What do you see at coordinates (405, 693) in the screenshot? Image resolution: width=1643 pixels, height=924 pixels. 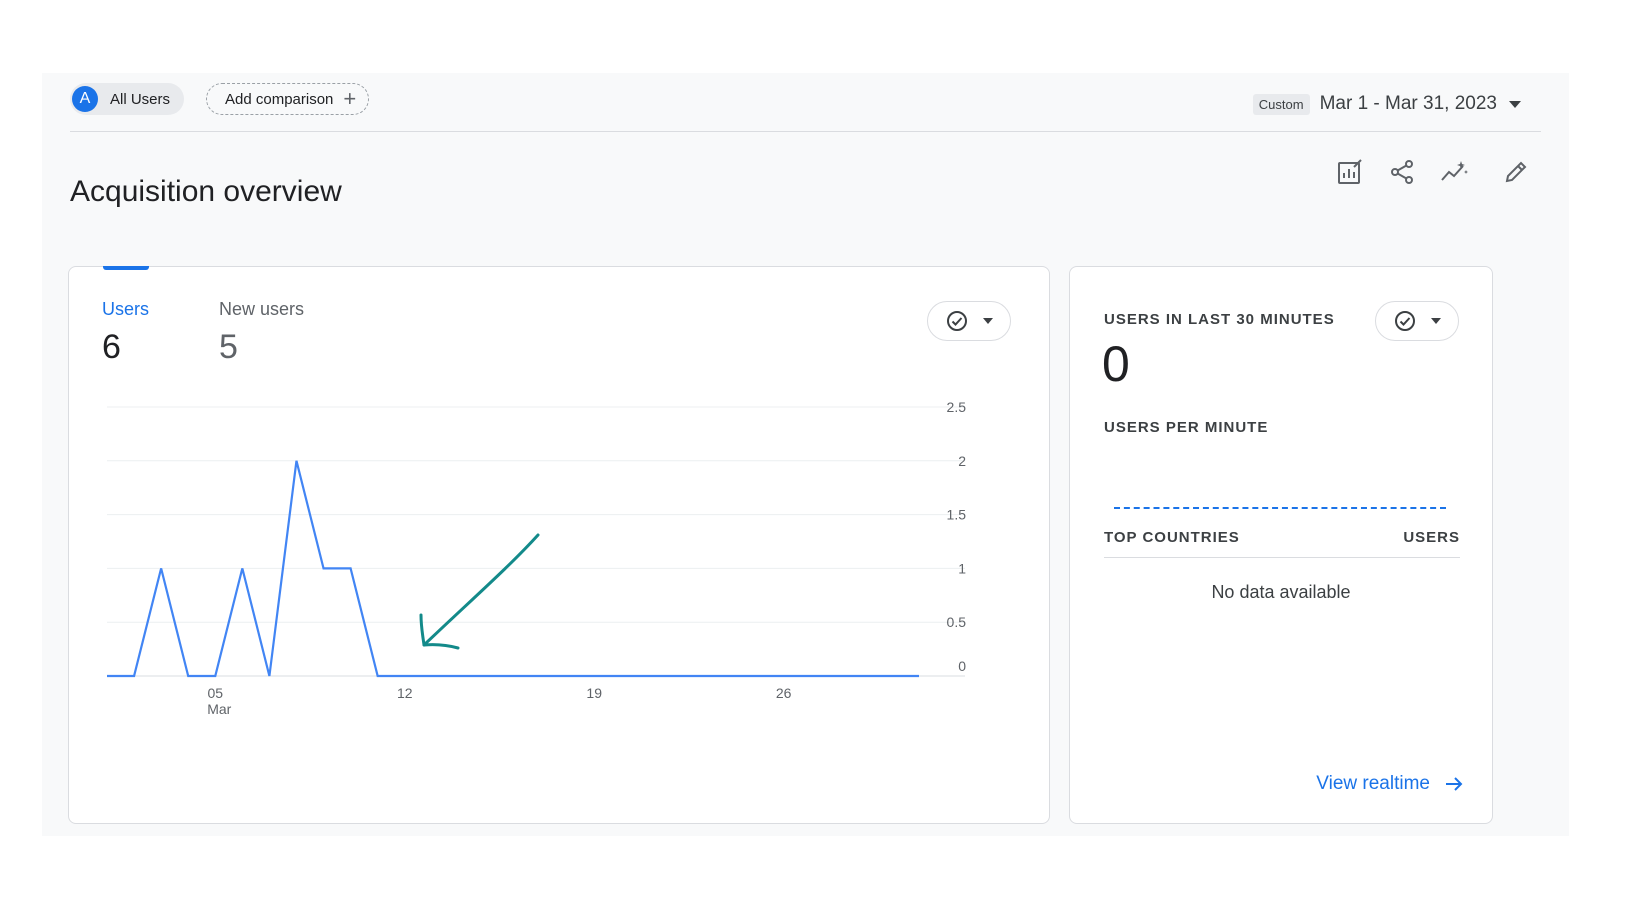 I see `x-tick-label: 12` at bounding box center [405, 693].